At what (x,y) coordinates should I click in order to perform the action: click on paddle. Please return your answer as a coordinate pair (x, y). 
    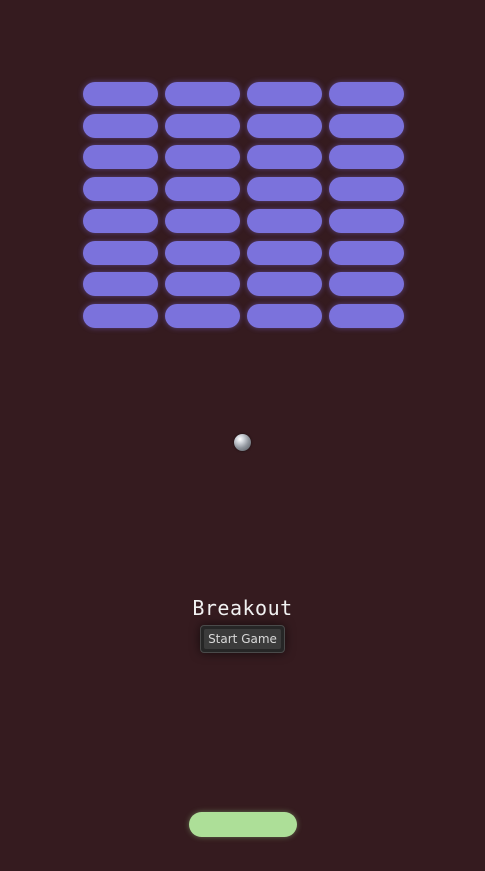
    Looking at the image, I should click on (243, 824).